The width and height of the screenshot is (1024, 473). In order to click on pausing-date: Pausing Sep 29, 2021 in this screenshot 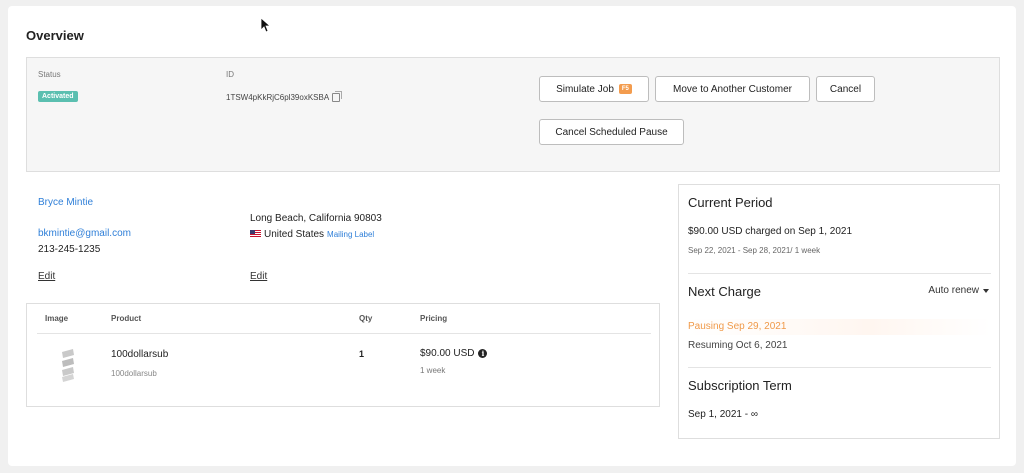, I will do `click(839, 327)`.